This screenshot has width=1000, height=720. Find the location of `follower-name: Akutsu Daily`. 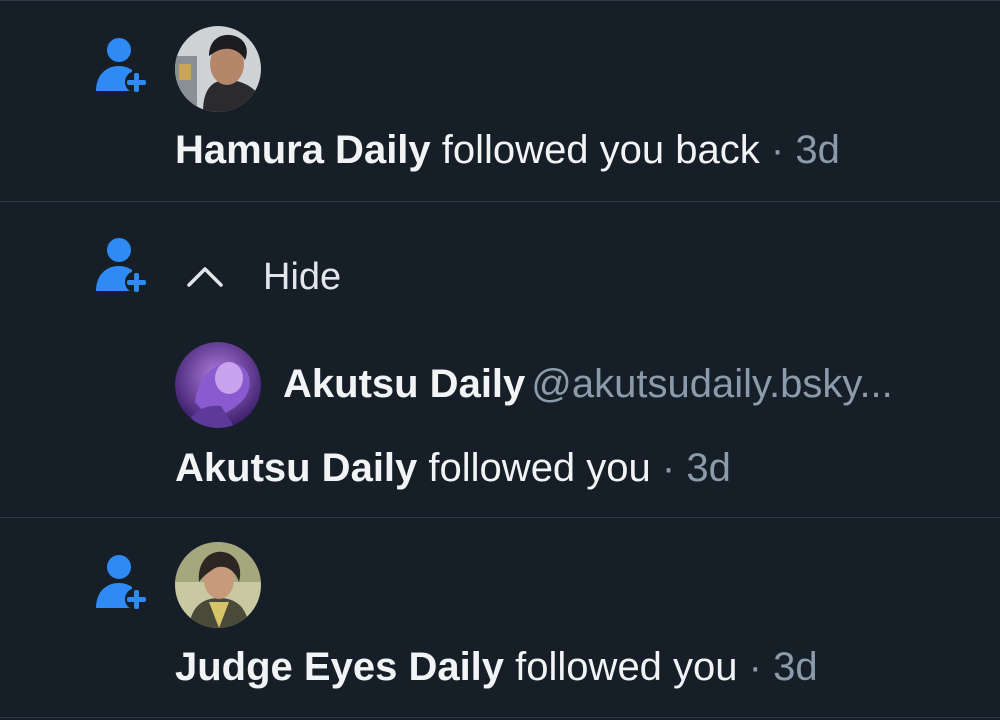

follower-name: Akutsu Daily is located at coordinates (296, 468).